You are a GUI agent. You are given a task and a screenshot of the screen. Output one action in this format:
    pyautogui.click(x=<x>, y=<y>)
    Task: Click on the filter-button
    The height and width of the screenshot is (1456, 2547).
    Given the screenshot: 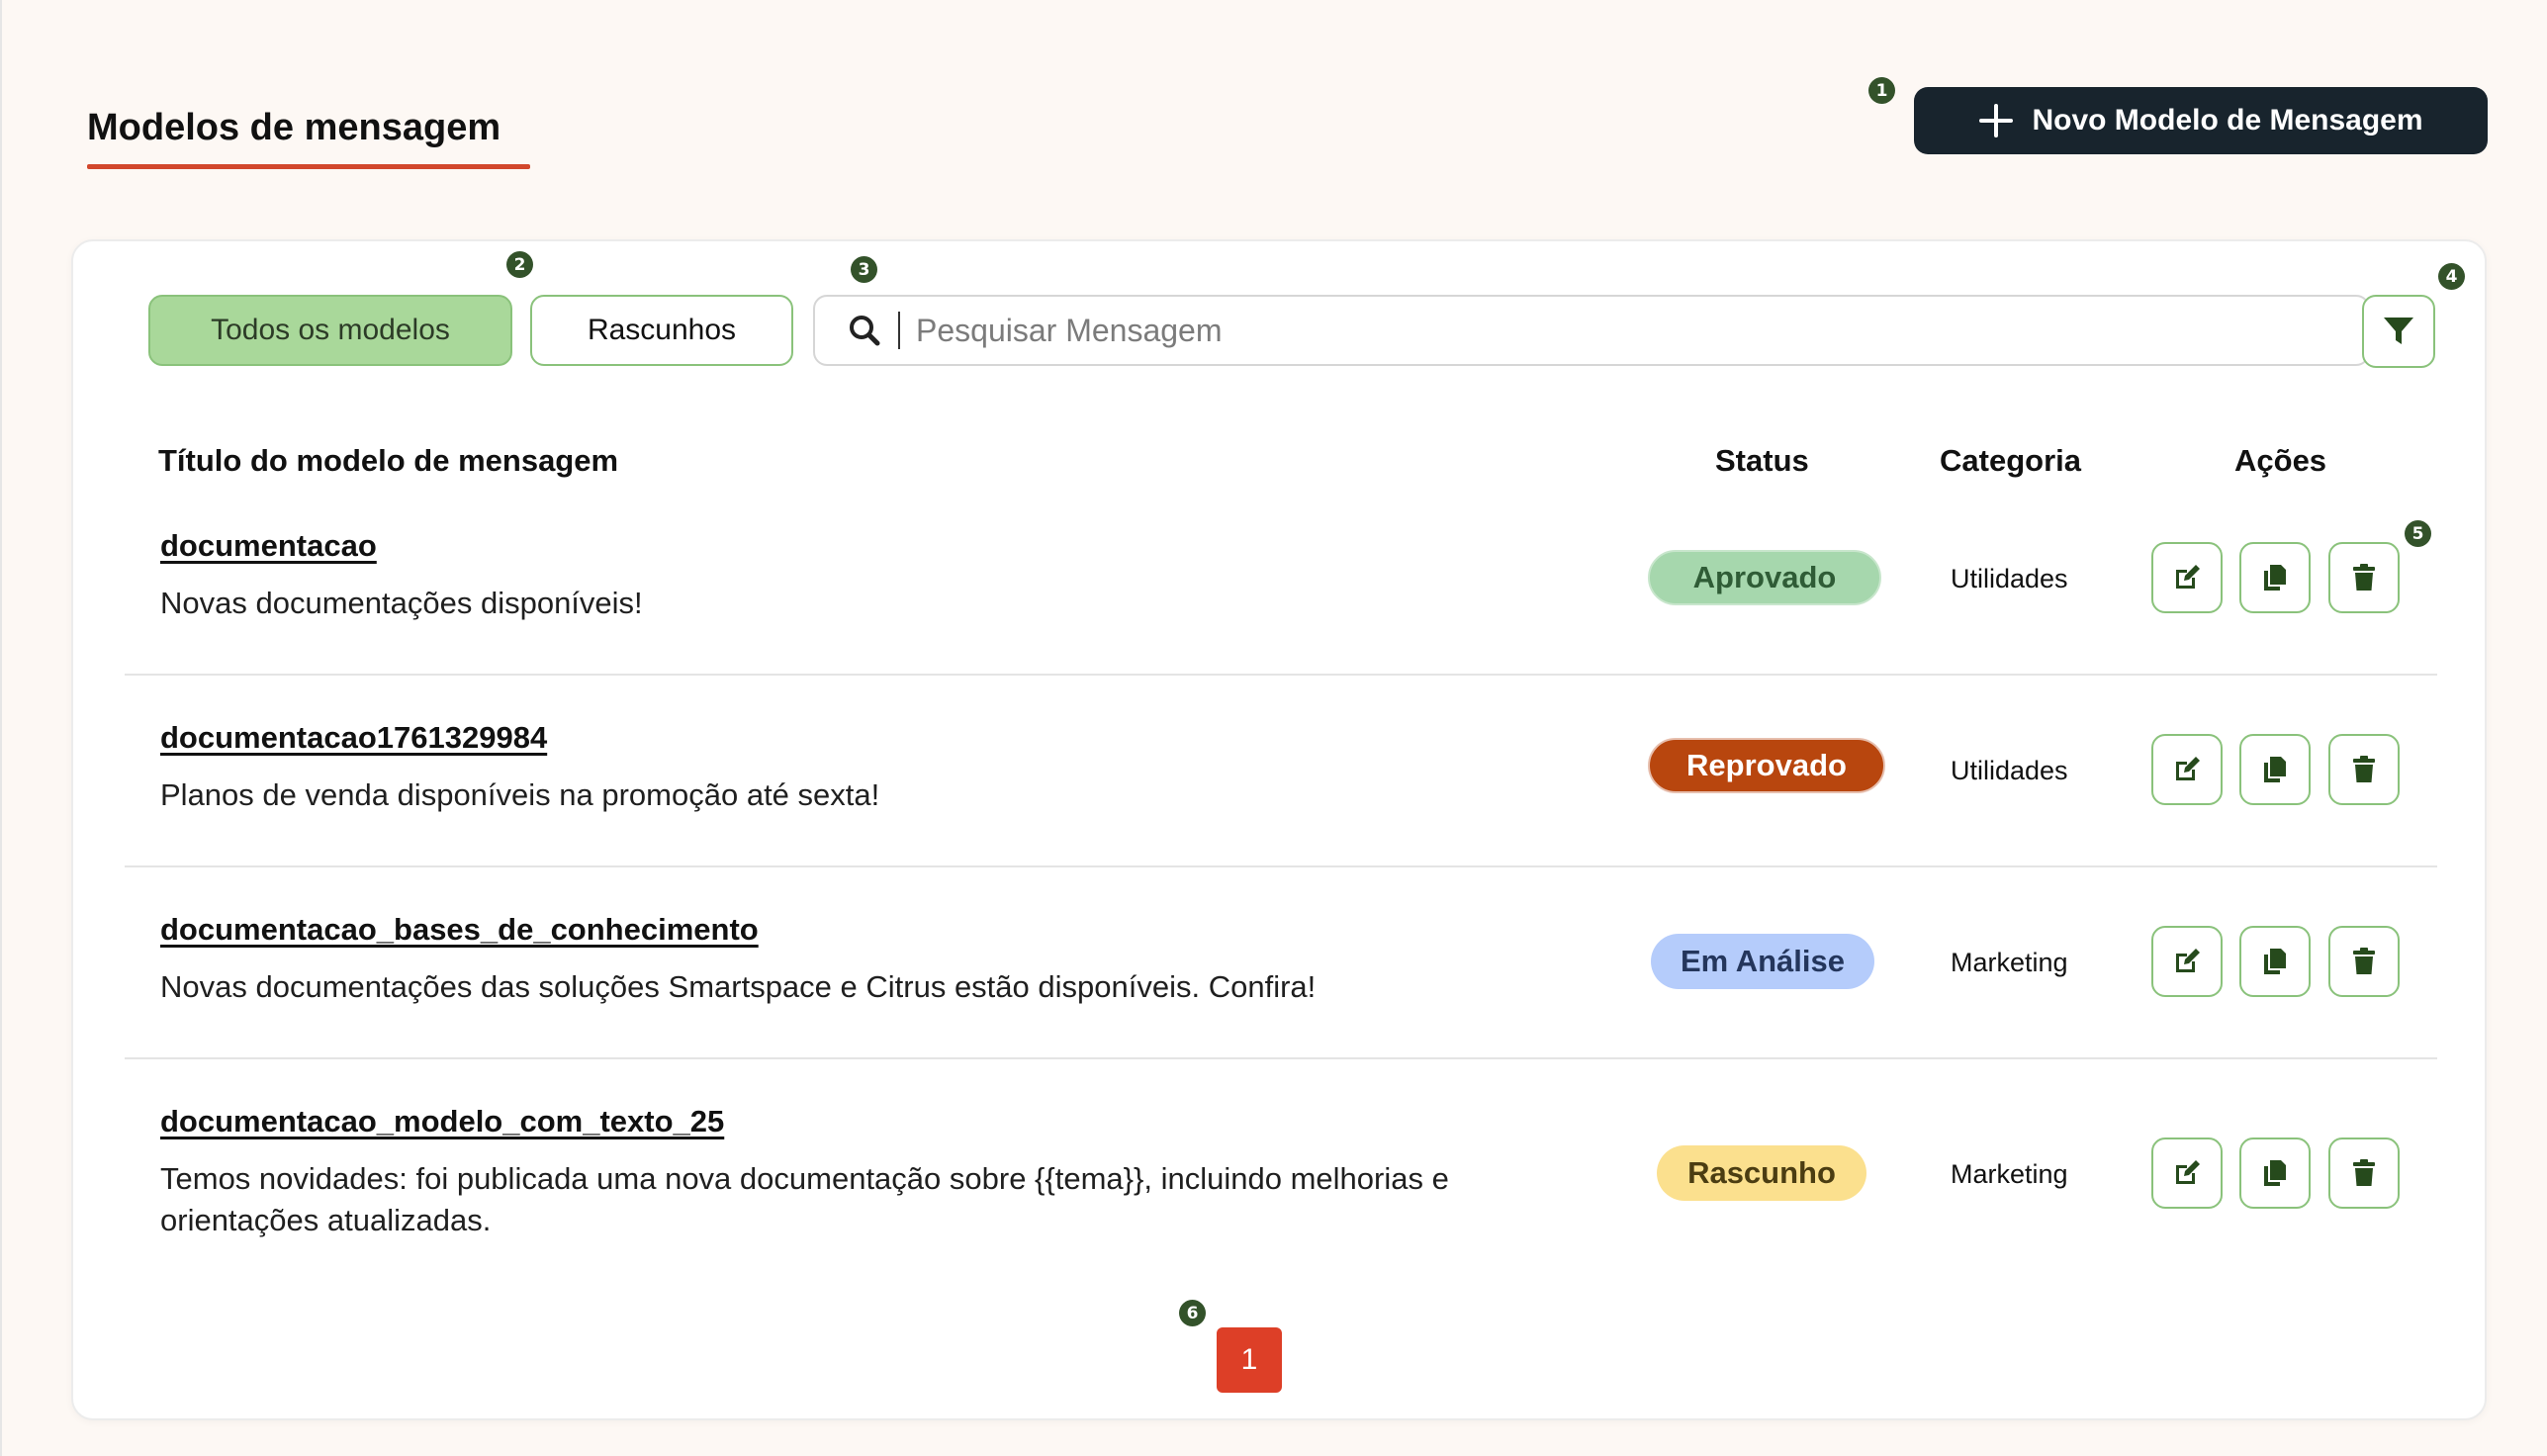 What is the action you would take?
    pyautogui.click(x=2398, y=331)
    